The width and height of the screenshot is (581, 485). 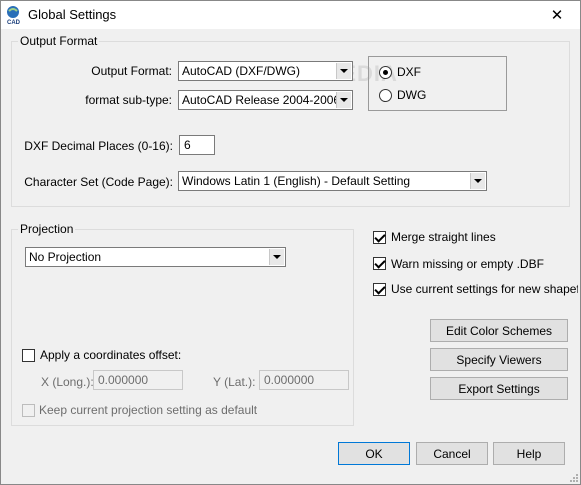 I want to click on projection-group-label: Projection, so click(x=47, y=229).